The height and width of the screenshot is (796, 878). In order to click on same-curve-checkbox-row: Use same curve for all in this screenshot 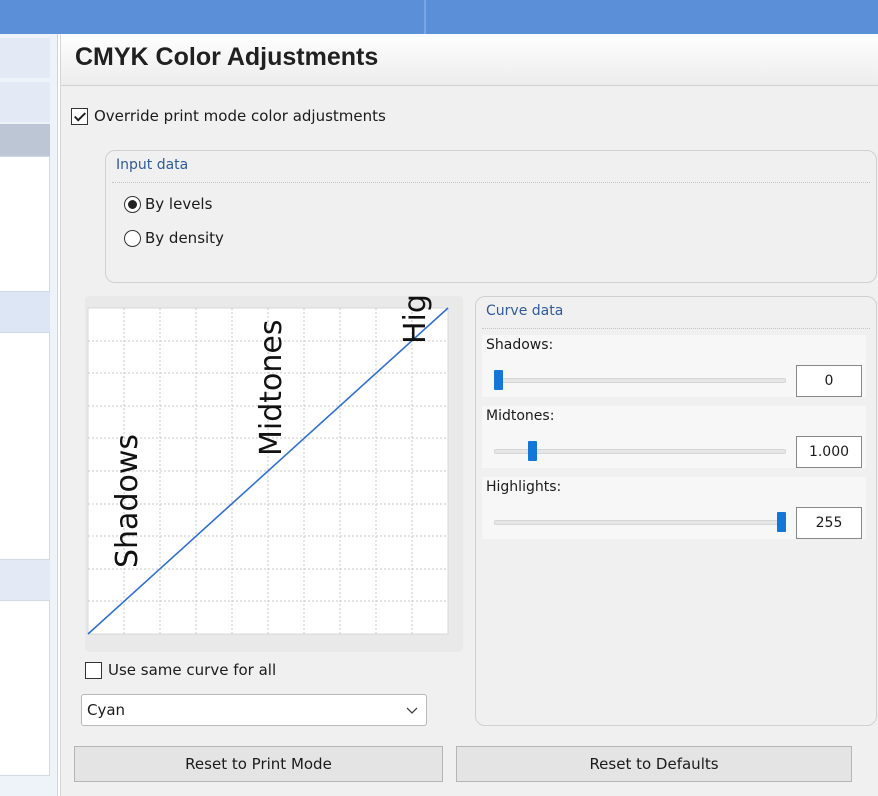, I will do `click(180, 670)`.